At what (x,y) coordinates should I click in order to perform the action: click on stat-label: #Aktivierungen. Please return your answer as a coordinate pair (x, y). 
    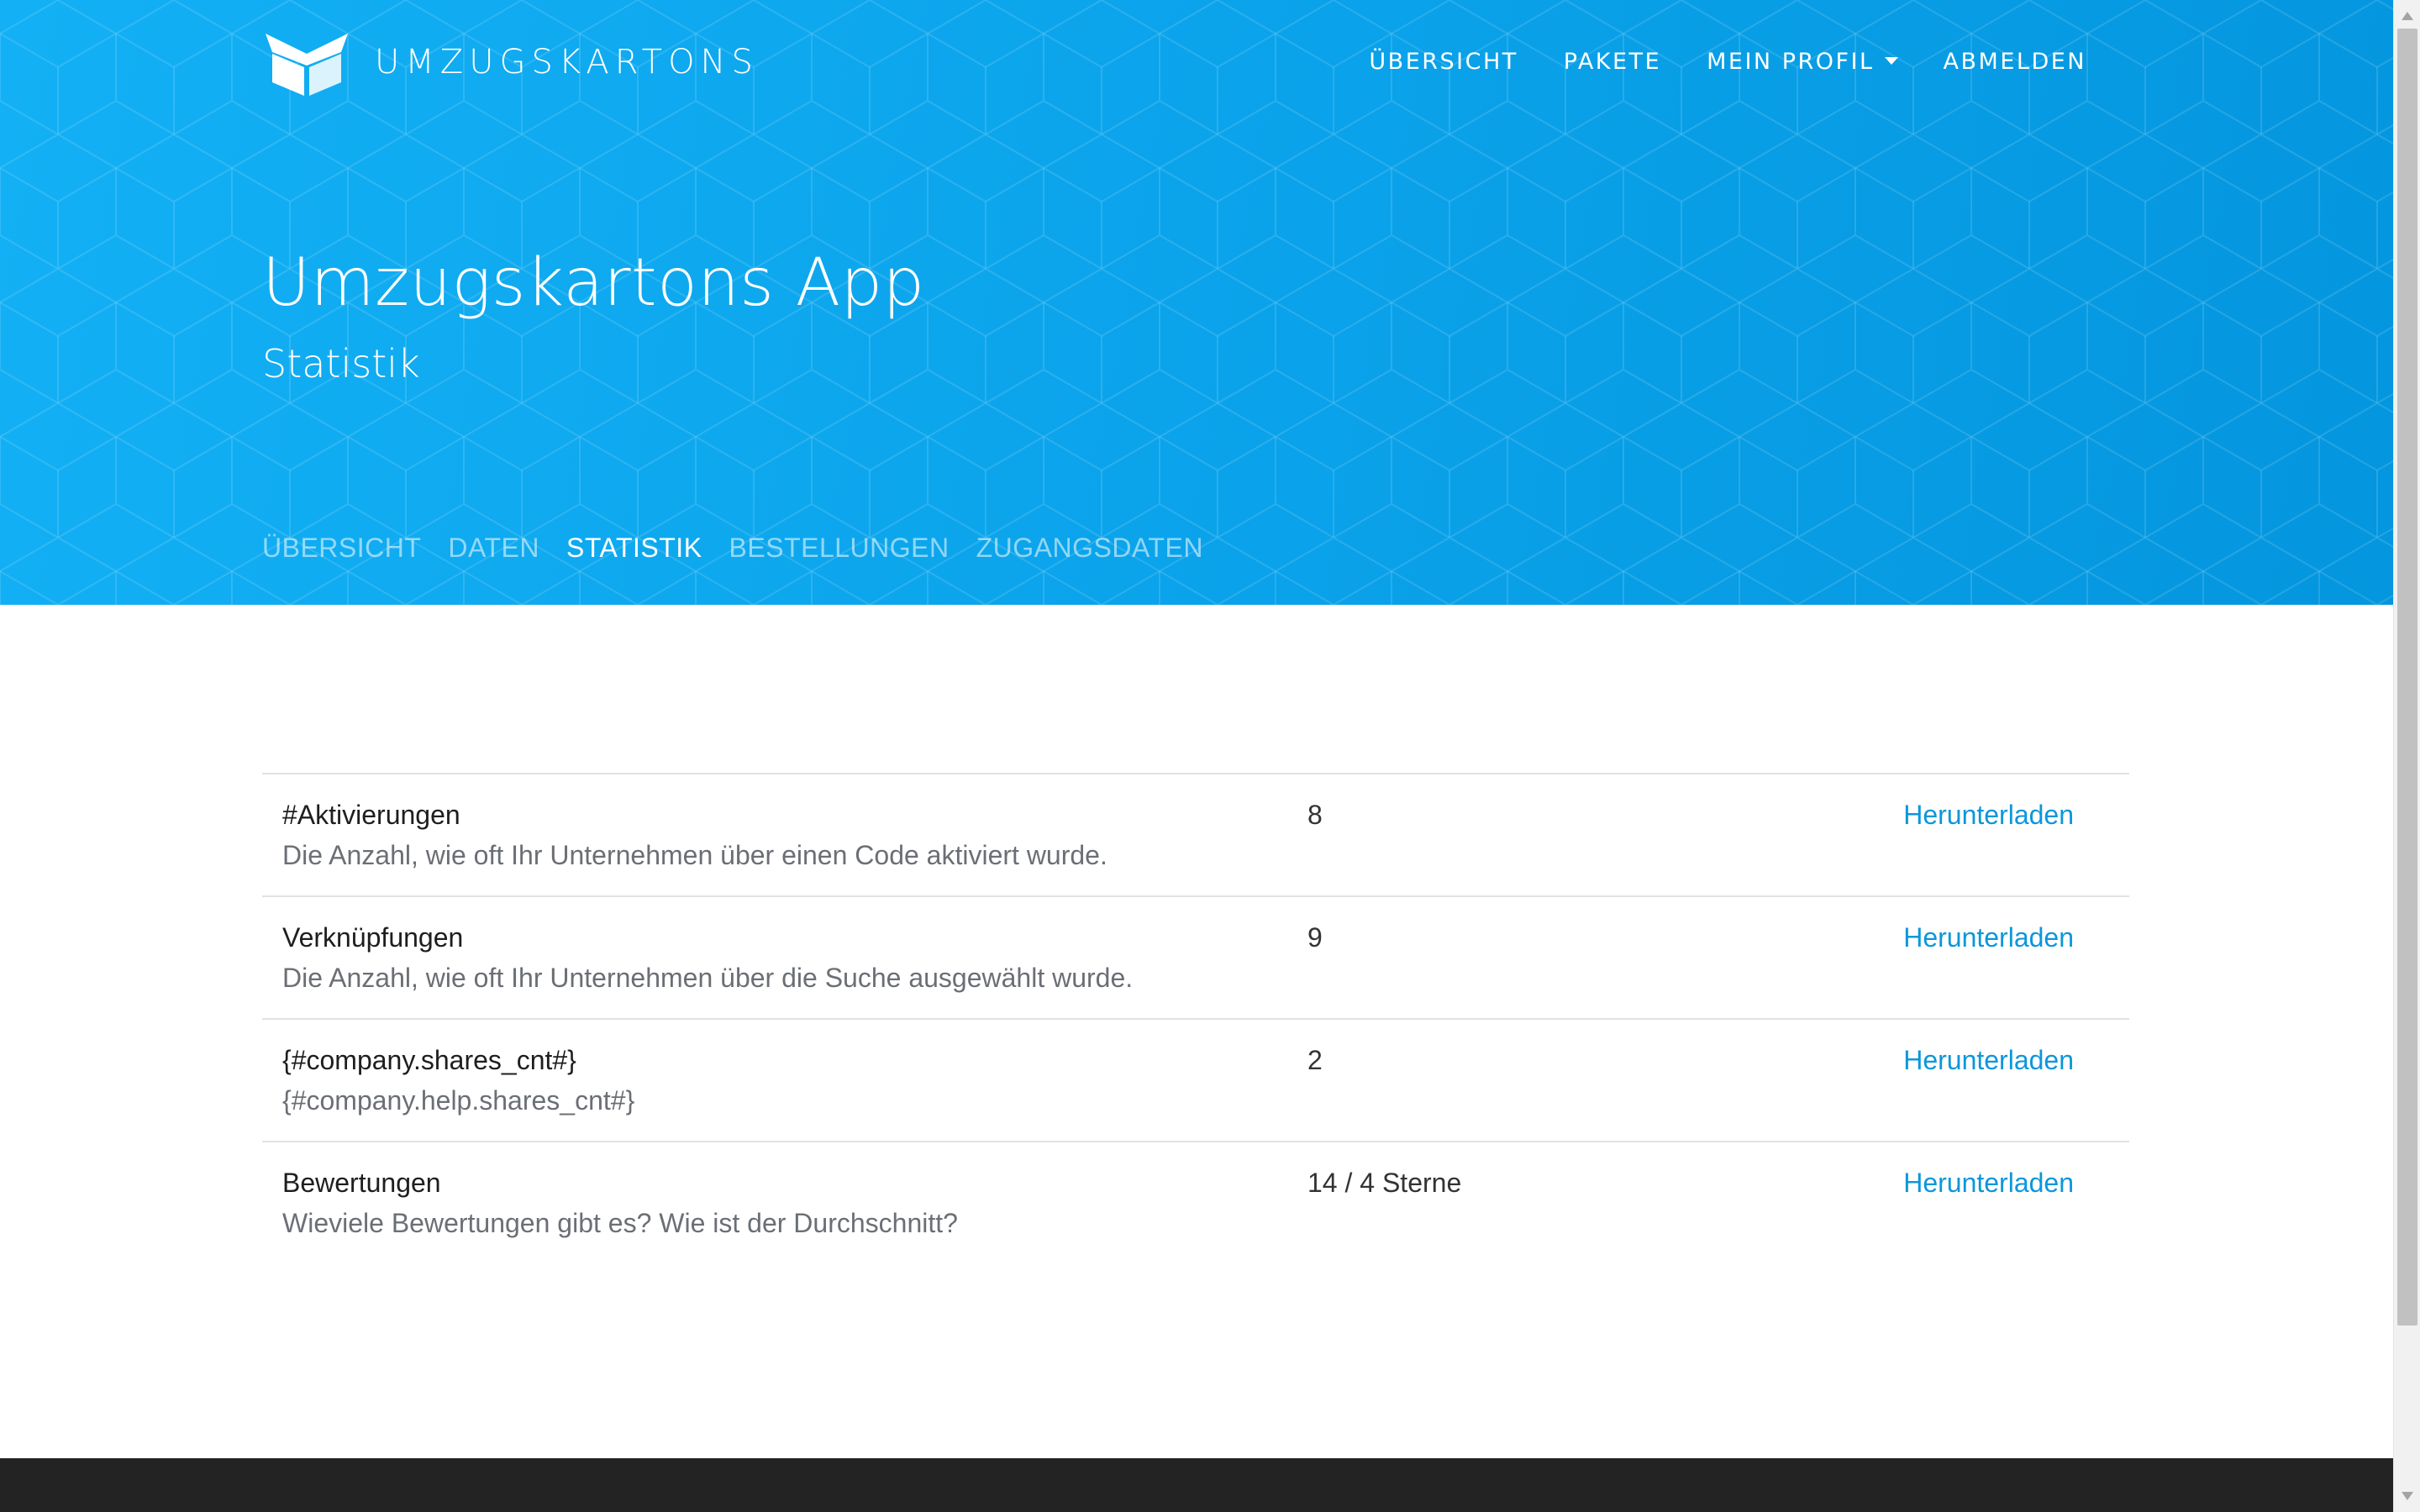
    Looking at the image, I should click on (371, 815).